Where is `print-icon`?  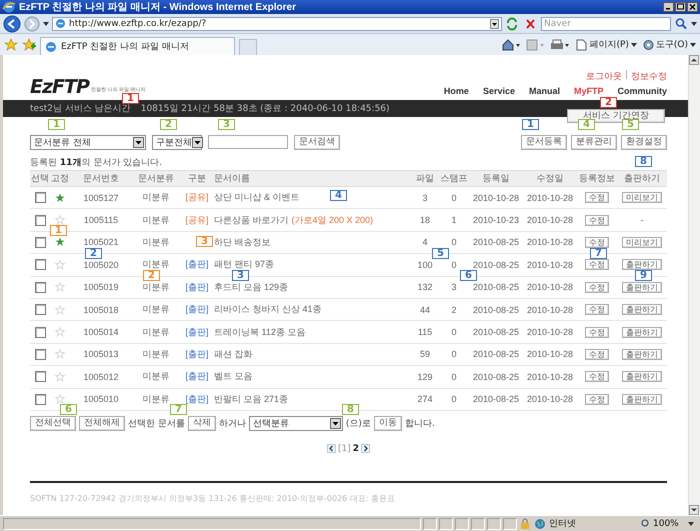 print-icon is located at coordinates (560, 44).